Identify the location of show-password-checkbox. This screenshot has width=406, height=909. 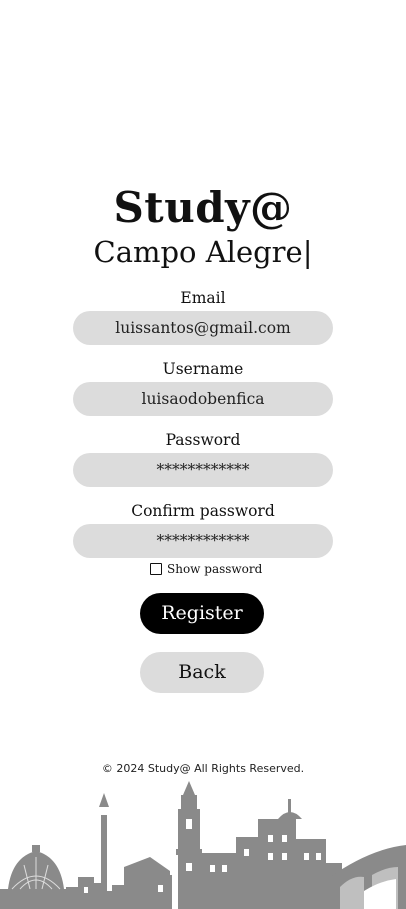
(156, 569).